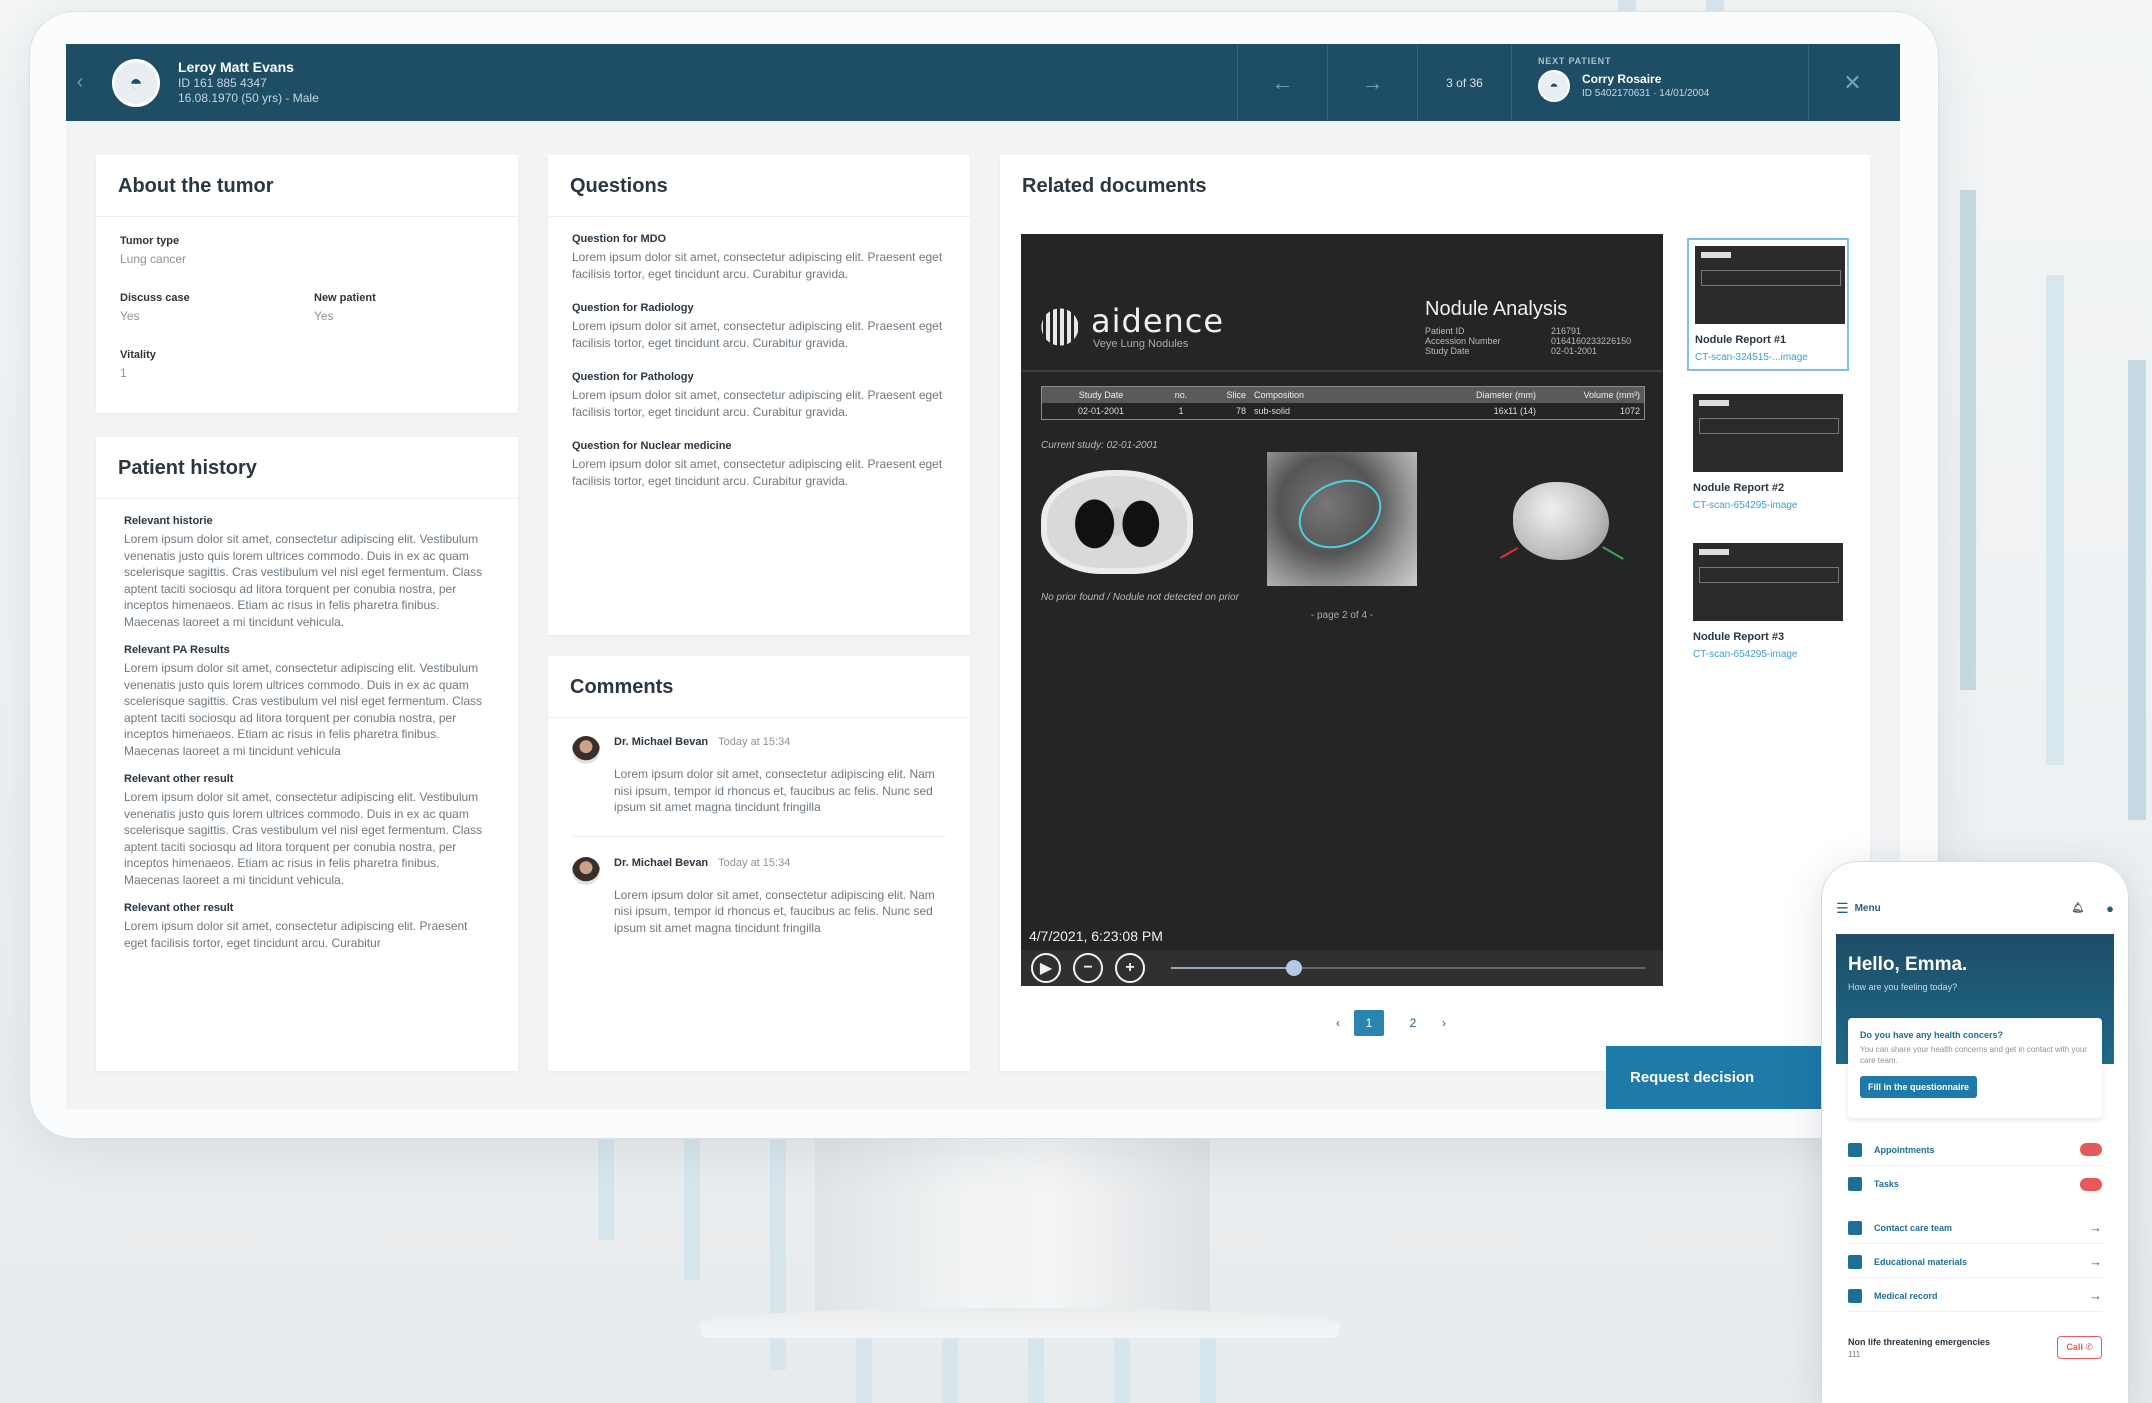  What do you see at coordinates (1574, 351) in the screenshot?
I see `meta-value: 02-01-2001` at bounding box center [1574, 351].